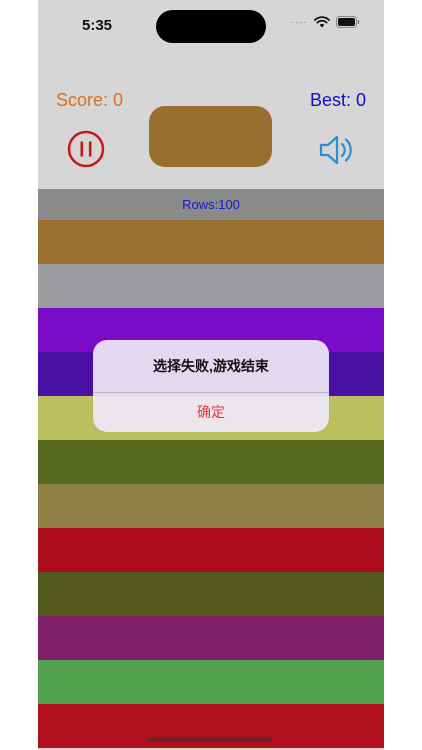 The image size is (422, 750). What do you see at coordinates (211, 366) in the screenshot?
I see `dialog-title: 选择失败,游戏结束` at bounding box center [211, 366].